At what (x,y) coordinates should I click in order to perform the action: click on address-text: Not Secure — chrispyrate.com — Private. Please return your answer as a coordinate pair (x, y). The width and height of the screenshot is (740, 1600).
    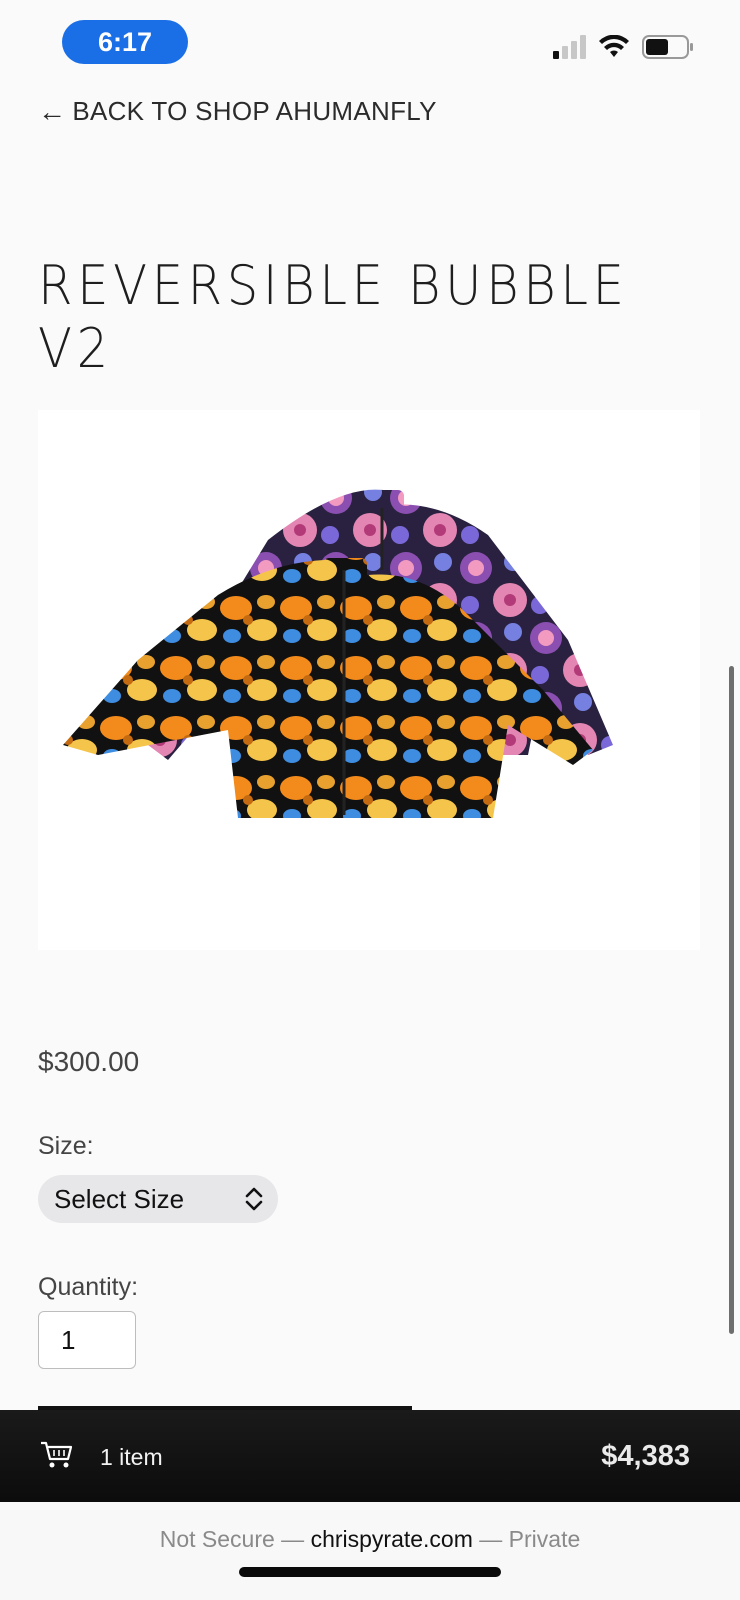
    Looking at the image, I should click on (370, 1539).